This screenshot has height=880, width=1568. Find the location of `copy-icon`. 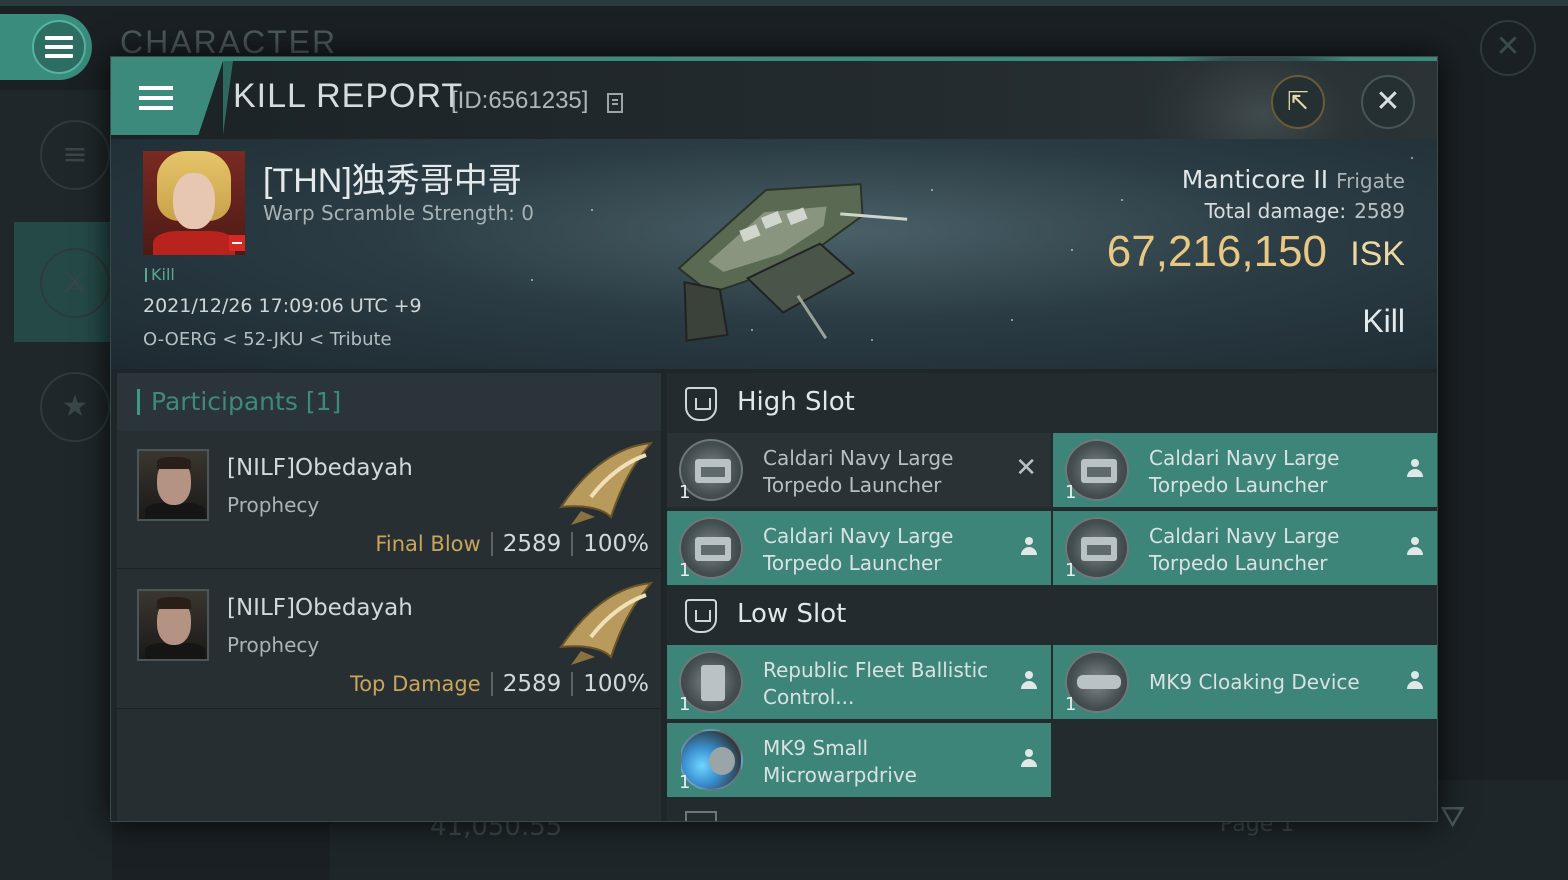

copy-icon is located at coordinates (615, 103).